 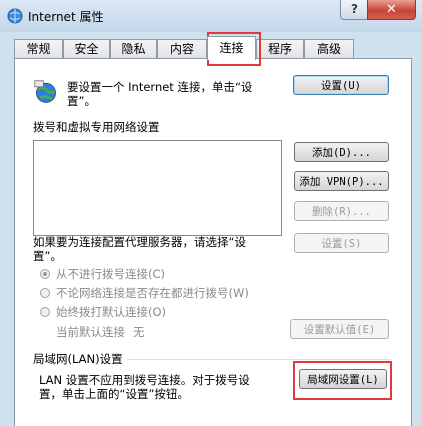 I want to click on dialup-section-title: 拨号和虚拟专用网络设置, so click(x=96, y=127).